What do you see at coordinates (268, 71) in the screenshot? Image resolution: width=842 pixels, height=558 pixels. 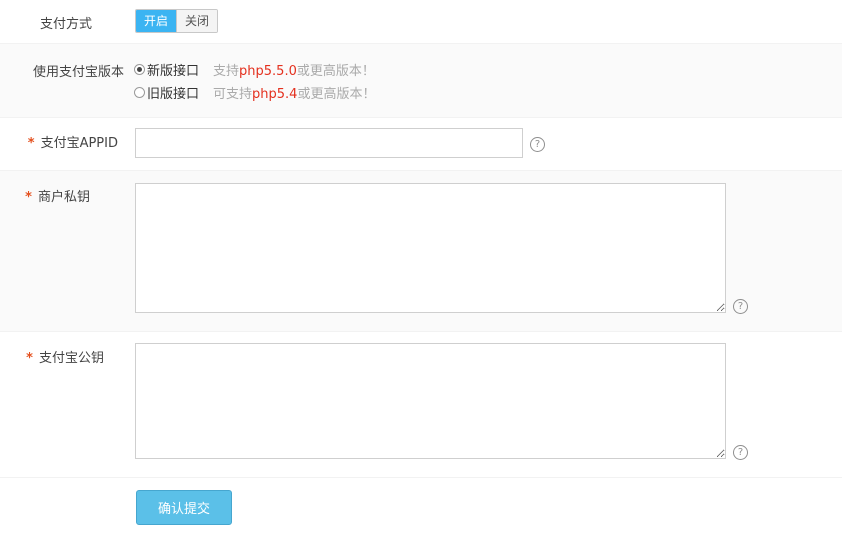 I see `new-version-php: php5.5.0` at bounding box center [268, 71].